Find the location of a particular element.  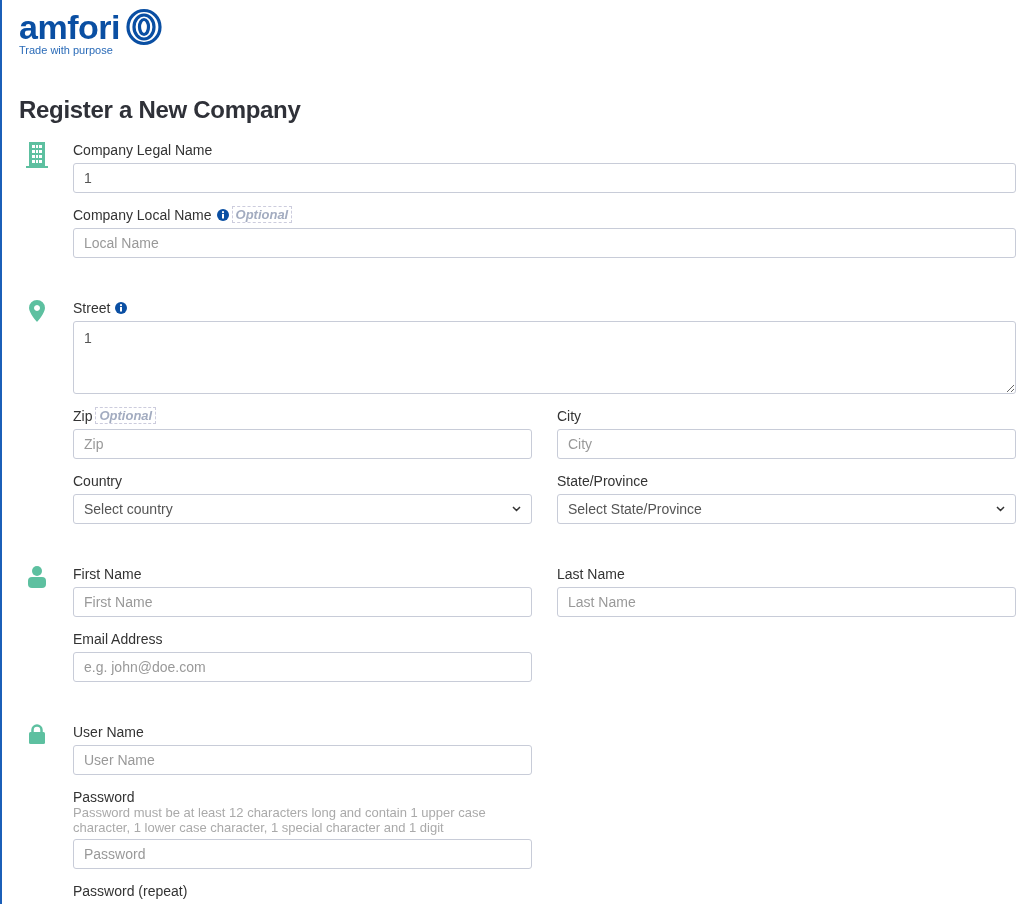

text-field: e.g. john@doe.com is located at coordinates (302, 667).